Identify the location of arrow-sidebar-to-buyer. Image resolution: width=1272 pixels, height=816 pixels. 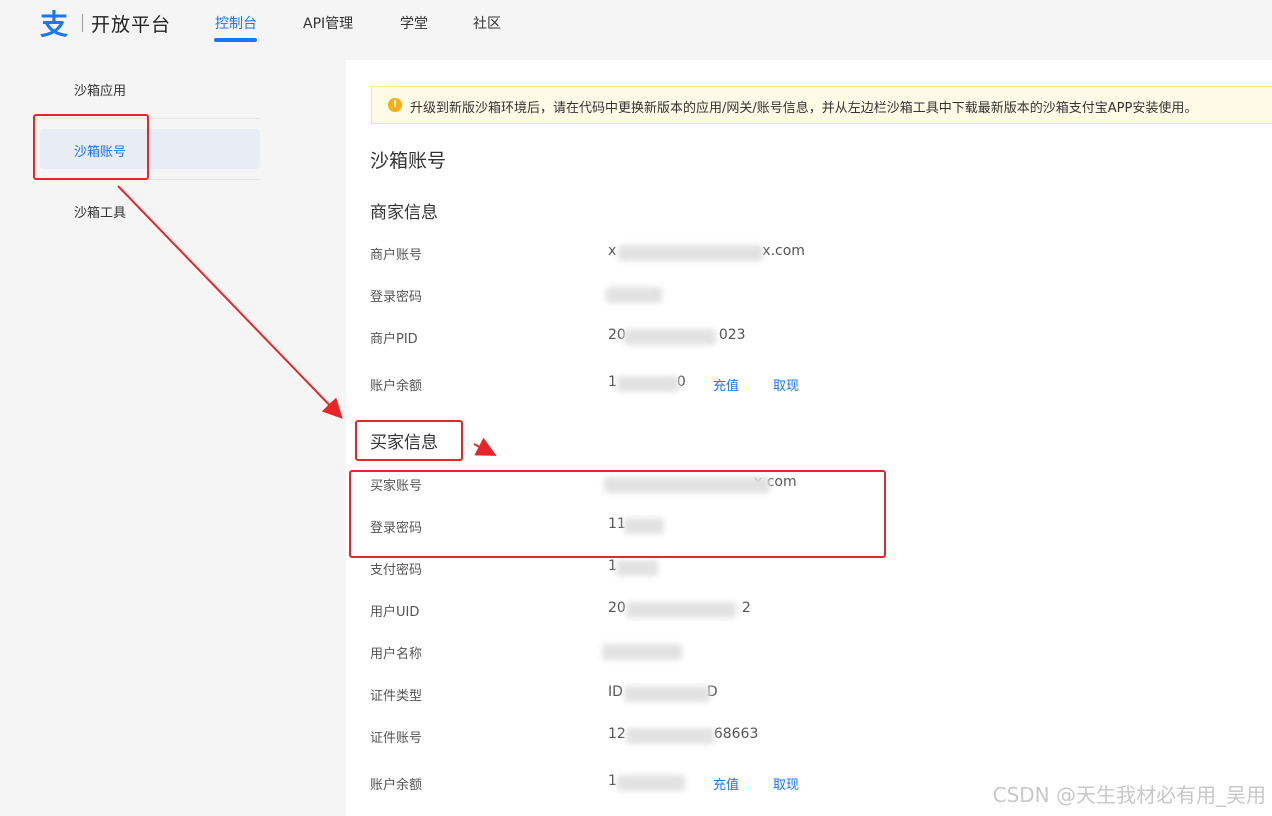
(230, 302).